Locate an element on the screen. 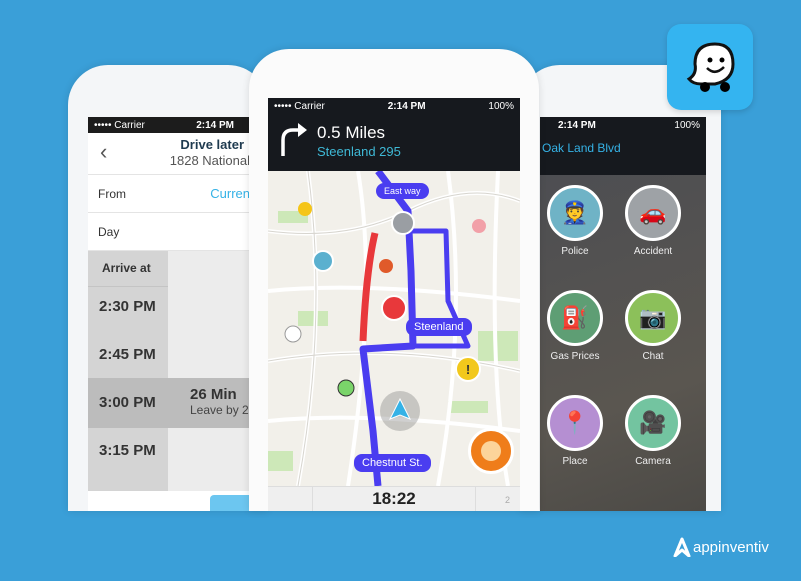  day-row: Day is located at coordinates (169, 232).